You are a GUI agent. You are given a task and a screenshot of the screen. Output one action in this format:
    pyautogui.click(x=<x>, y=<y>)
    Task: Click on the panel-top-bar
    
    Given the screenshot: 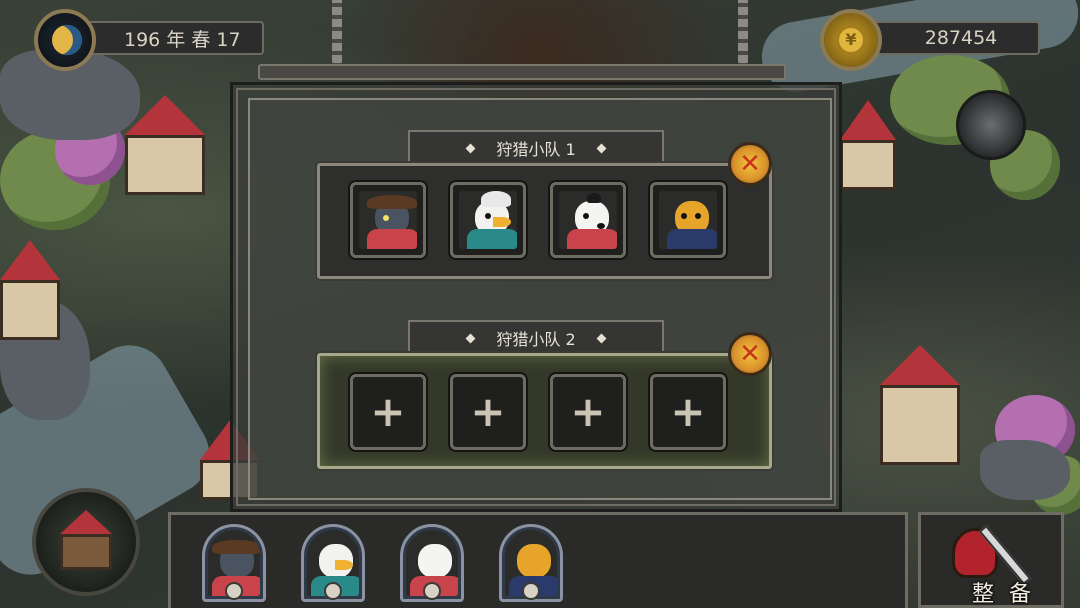 What is the action you would take?
    pyautogui.click(x=522, y=72)
    